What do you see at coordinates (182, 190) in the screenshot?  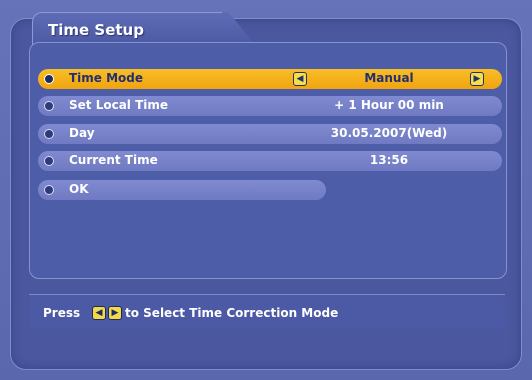 I see `ok-row: OK` at bounding box center [182, 190].